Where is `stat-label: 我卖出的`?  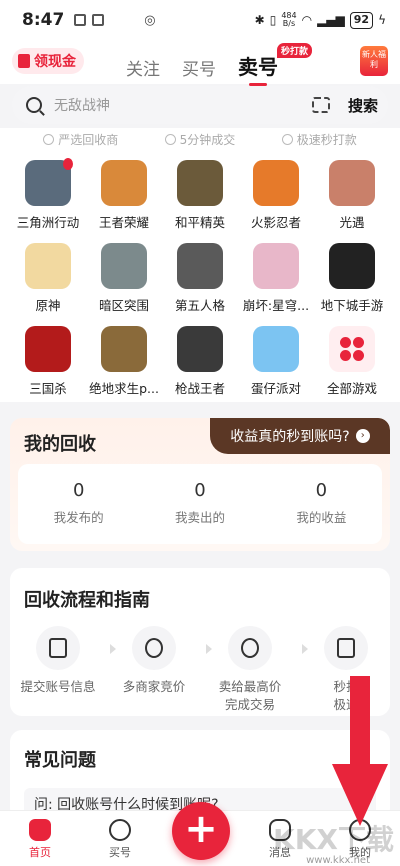 stat-label: 我卖出的 is located at coordinates (199, 517).